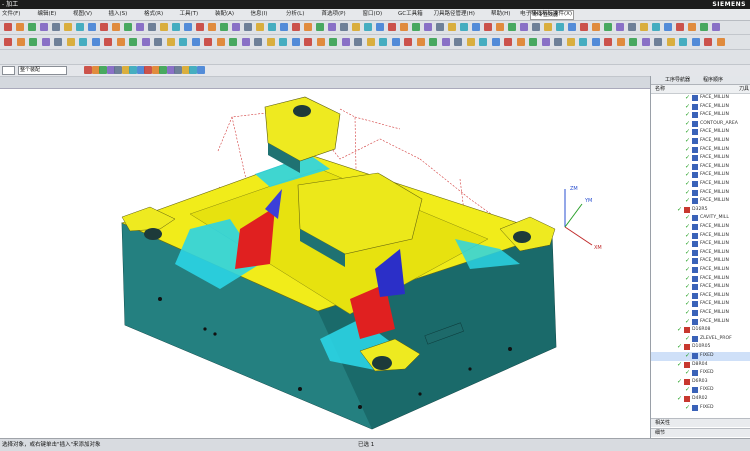 The height and width of the screenshot is (451, 750). Describe the element at coordinates (11, 14) in the screenshot. I see `menu-item: 文件(F)` at that location.